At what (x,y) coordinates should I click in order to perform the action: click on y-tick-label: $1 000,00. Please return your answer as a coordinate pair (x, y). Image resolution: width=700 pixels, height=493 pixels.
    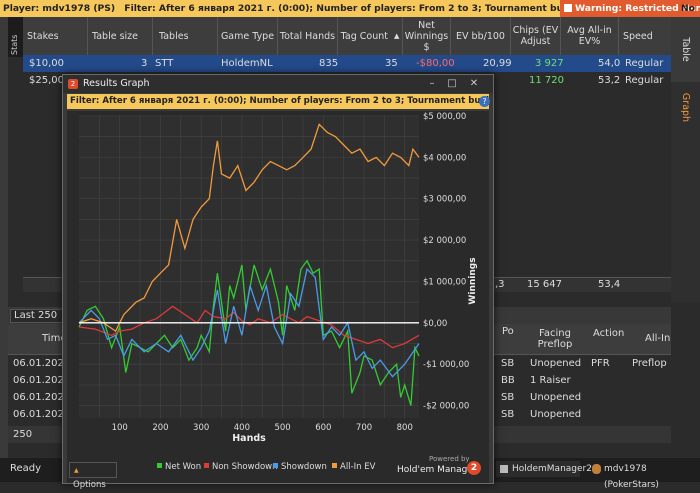
    Looking at the image, I should click on (444, 282).